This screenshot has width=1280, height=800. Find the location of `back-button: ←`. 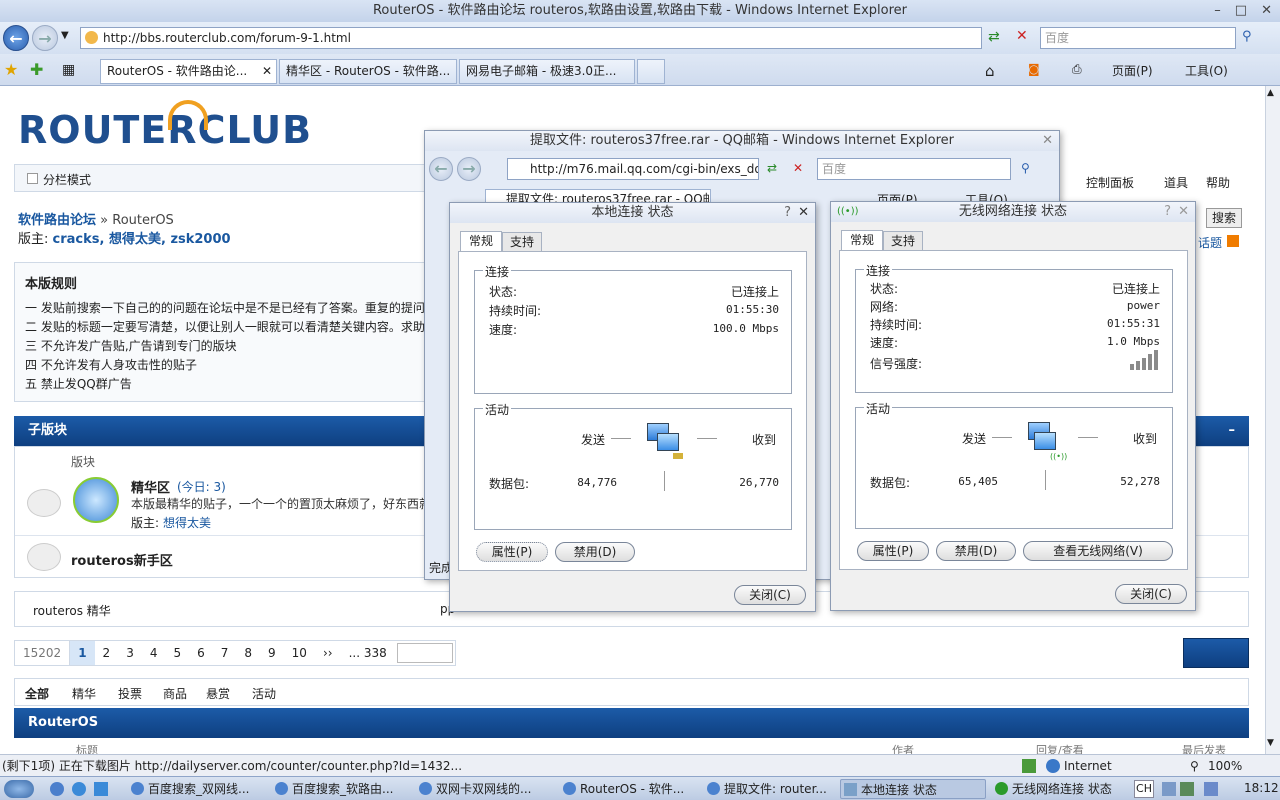

back-button: ← is located at coordinates (16, 38).